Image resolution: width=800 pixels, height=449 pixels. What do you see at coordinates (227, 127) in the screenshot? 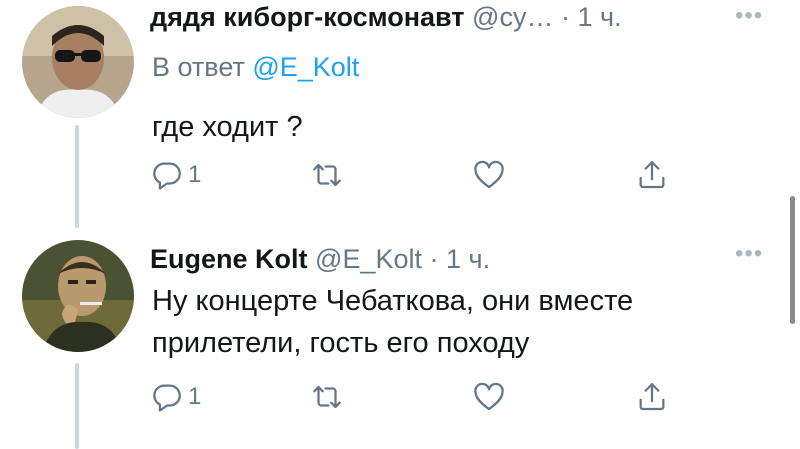
I see `tweet-text: где ходит ?` at bounding box center [227, 127].